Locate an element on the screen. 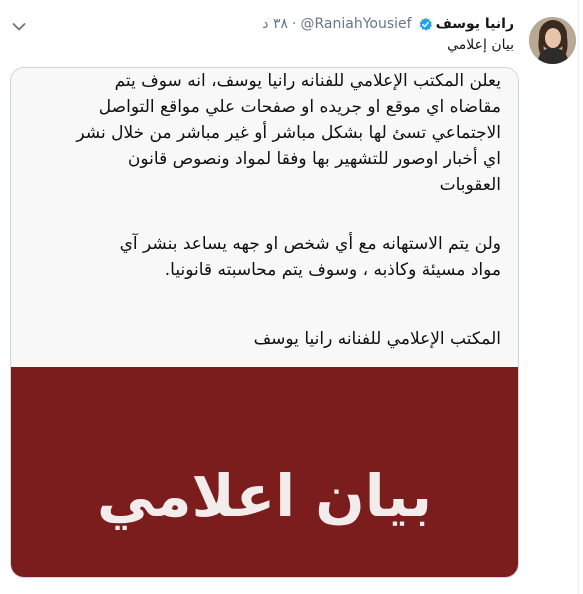  profile-photo is located at coordinates (552, 40).